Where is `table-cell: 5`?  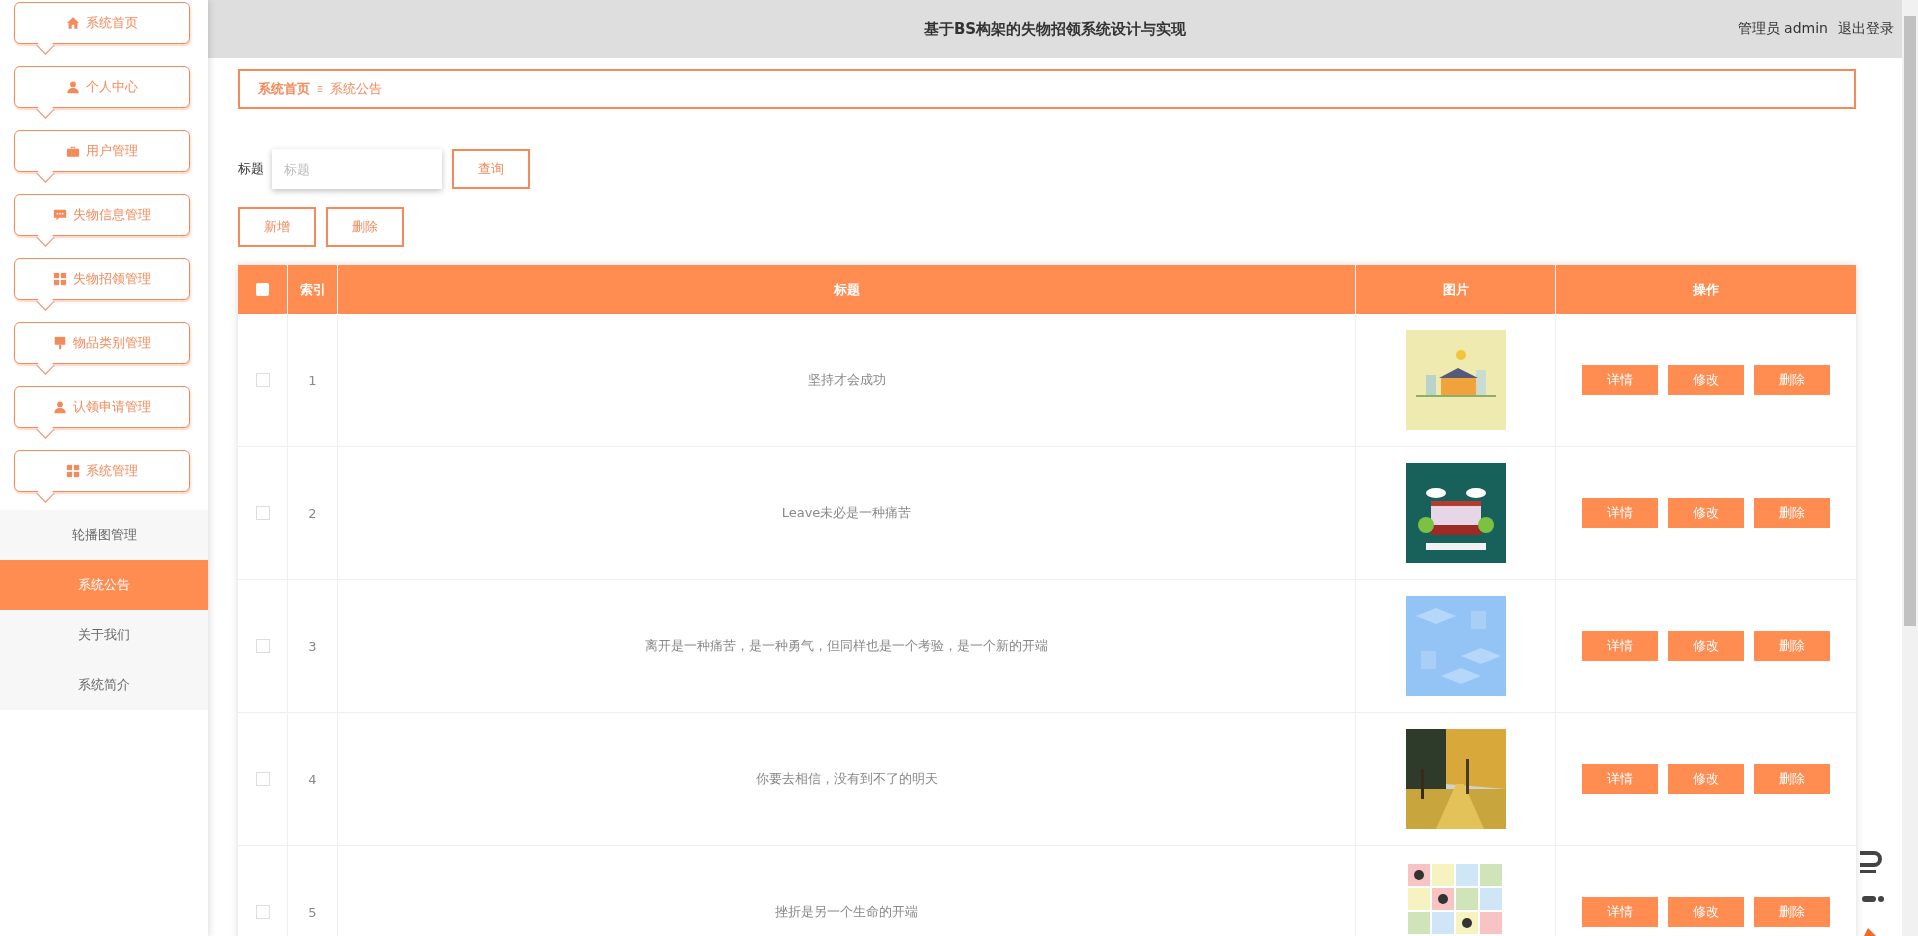 table-cell: 5 is located at coordinates (313, 891).